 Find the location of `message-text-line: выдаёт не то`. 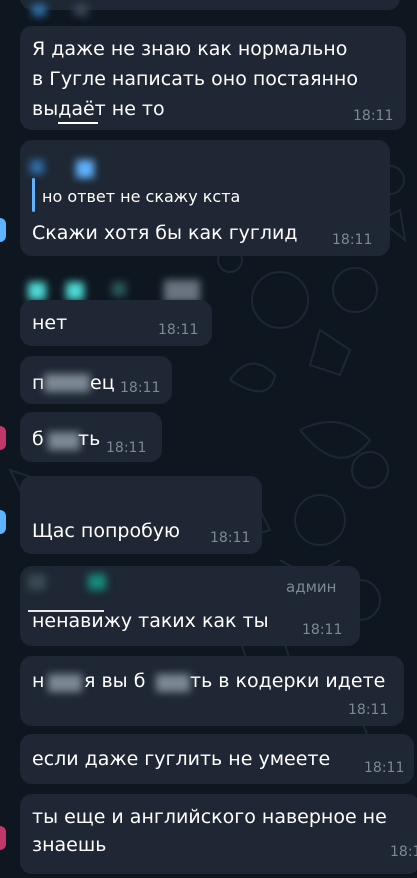

message-text-line: выдаёт не то is located at coordinates (98, 109).